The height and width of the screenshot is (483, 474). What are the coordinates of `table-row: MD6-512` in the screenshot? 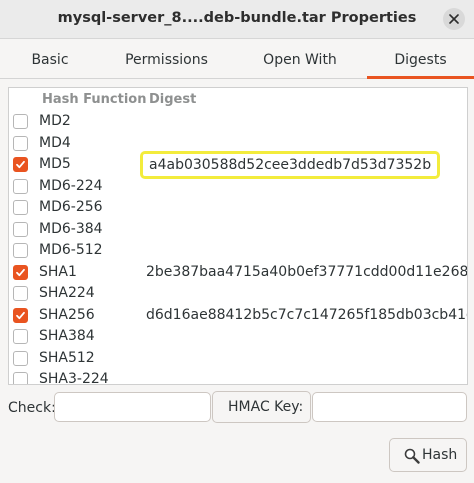 It's located at (238, 251).